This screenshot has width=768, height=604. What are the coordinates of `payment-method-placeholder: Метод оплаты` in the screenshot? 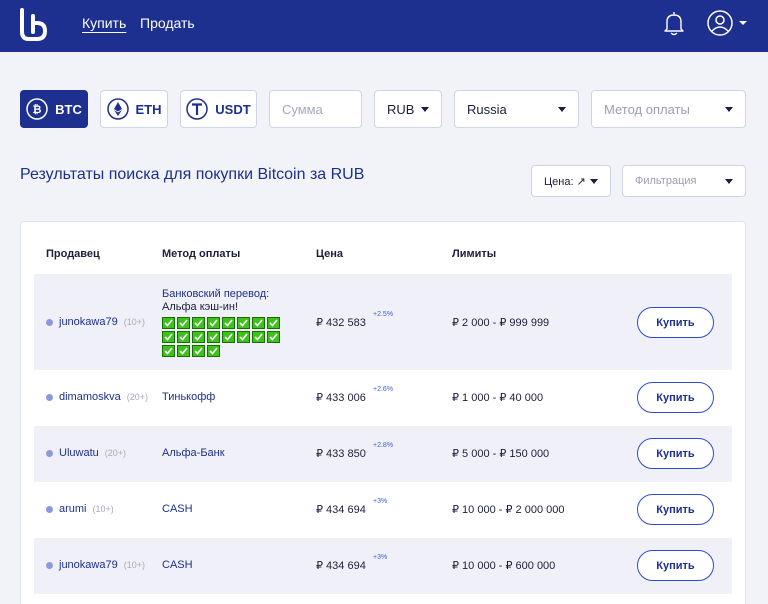 It's located at (647, 109).